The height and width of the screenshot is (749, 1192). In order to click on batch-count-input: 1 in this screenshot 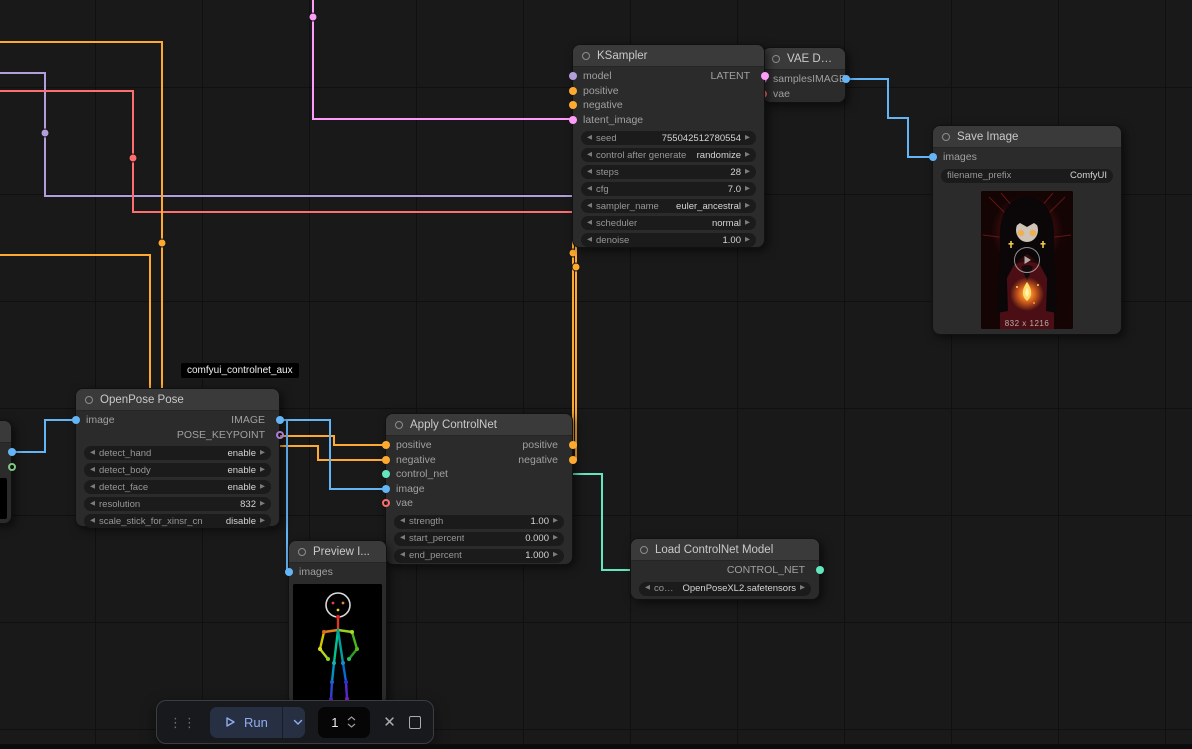, I will do `click(344, 722)`.